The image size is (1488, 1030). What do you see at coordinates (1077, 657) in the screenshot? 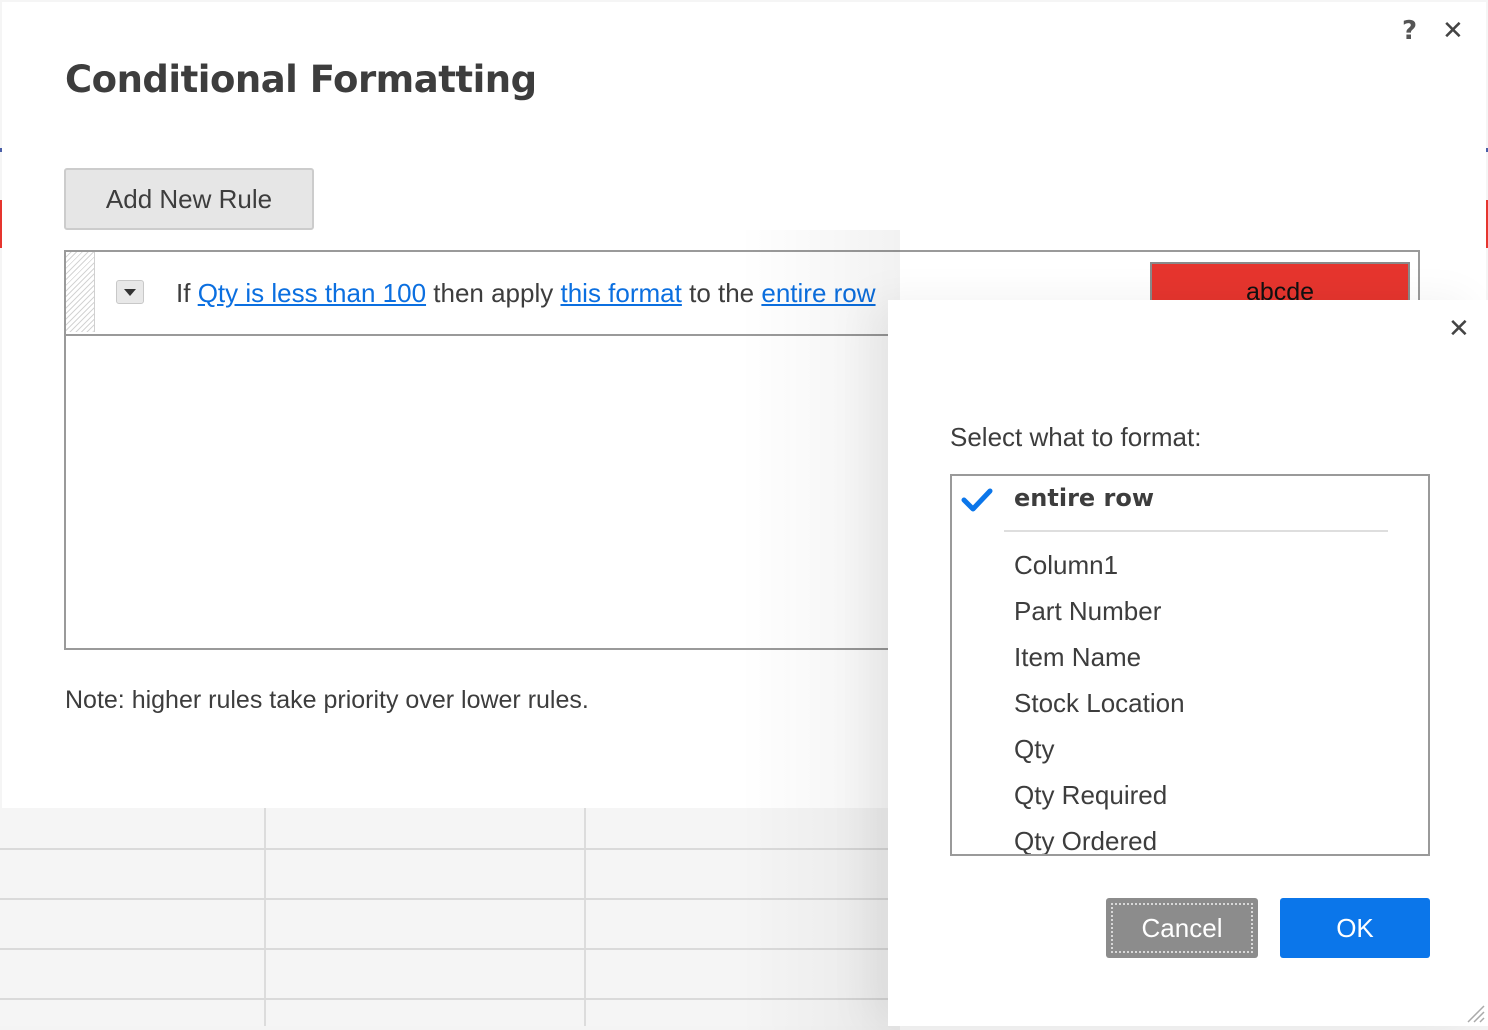
I see `list-item: Item Name` at bounding box center [1077, 657].